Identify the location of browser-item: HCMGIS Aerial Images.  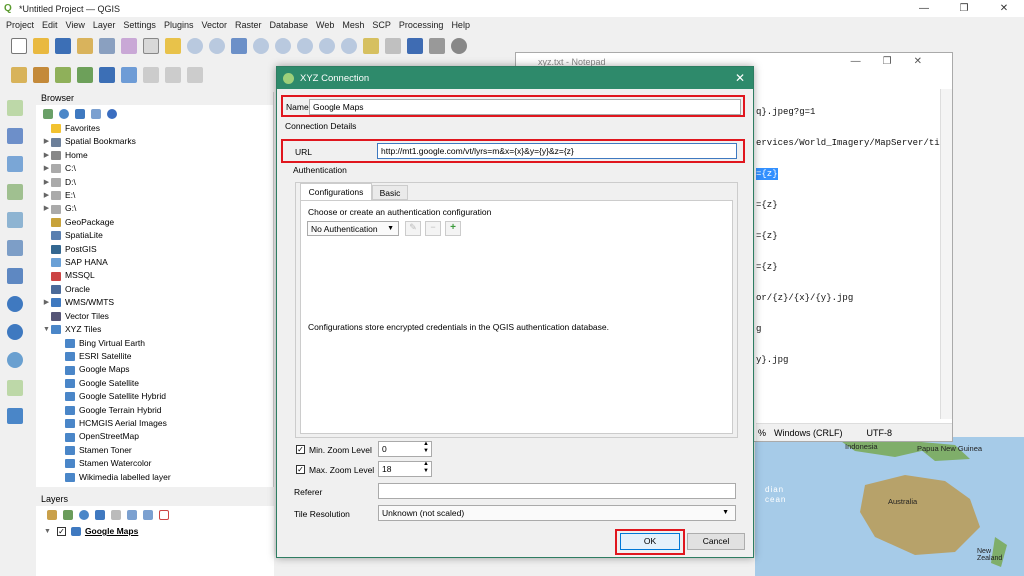
(157, 423).